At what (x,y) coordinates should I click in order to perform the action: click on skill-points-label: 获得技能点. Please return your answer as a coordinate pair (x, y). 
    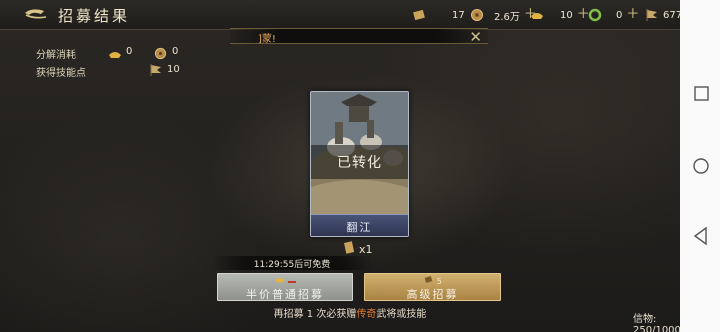
    Looking at the image, I should click on (61, 73).